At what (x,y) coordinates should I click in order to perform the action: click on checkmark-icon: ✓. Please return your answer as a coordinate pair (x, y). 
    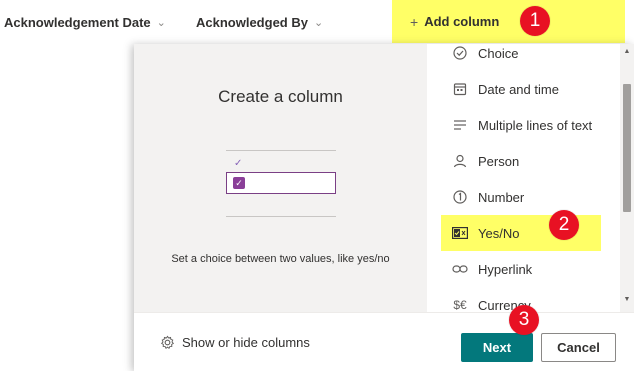
    Looking at the image, I should click on (238, 163).